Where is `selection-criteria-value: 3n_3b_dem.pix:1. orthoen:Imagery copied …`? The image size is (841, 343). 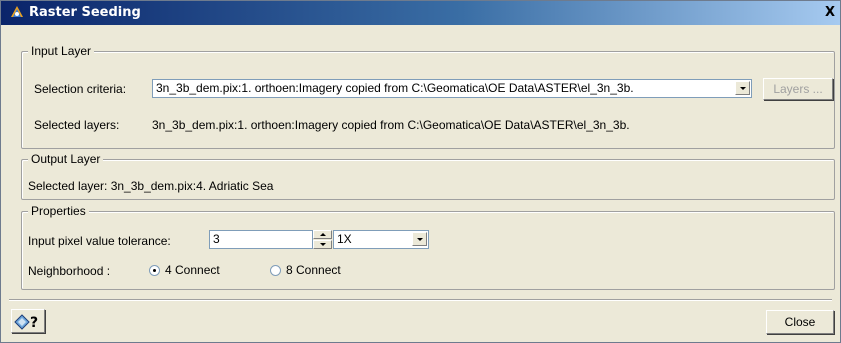
selection-criteria-value: 3n_3b_dem.pix:1. orthoen:Imagery copied … is located at coordinates (395, 88).